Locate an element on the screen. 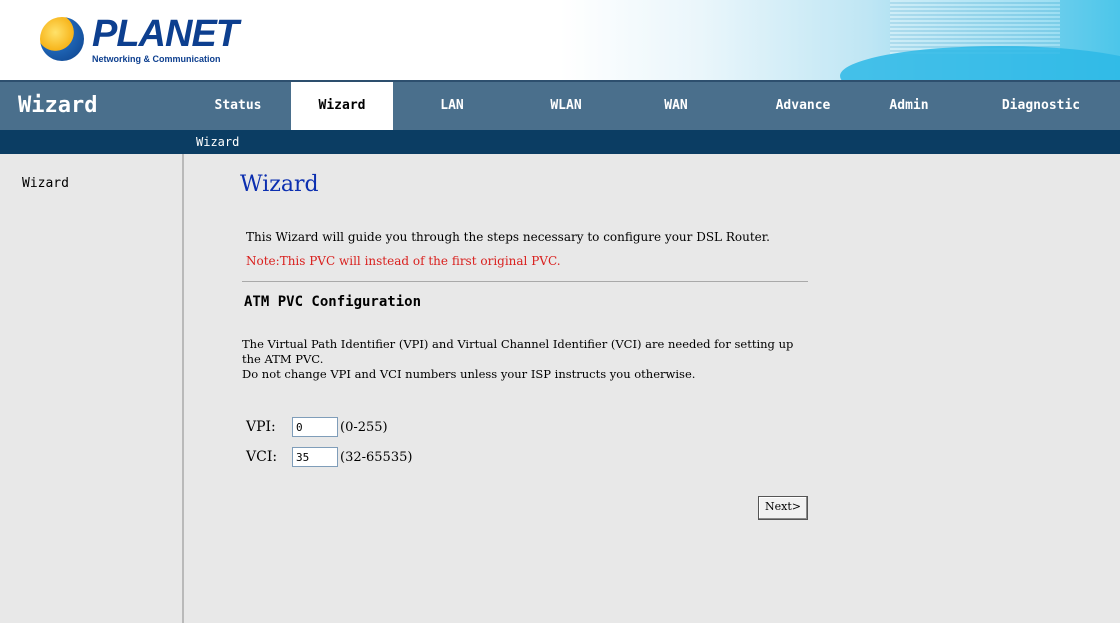  vpi-input is located at coordinates (315, 427).